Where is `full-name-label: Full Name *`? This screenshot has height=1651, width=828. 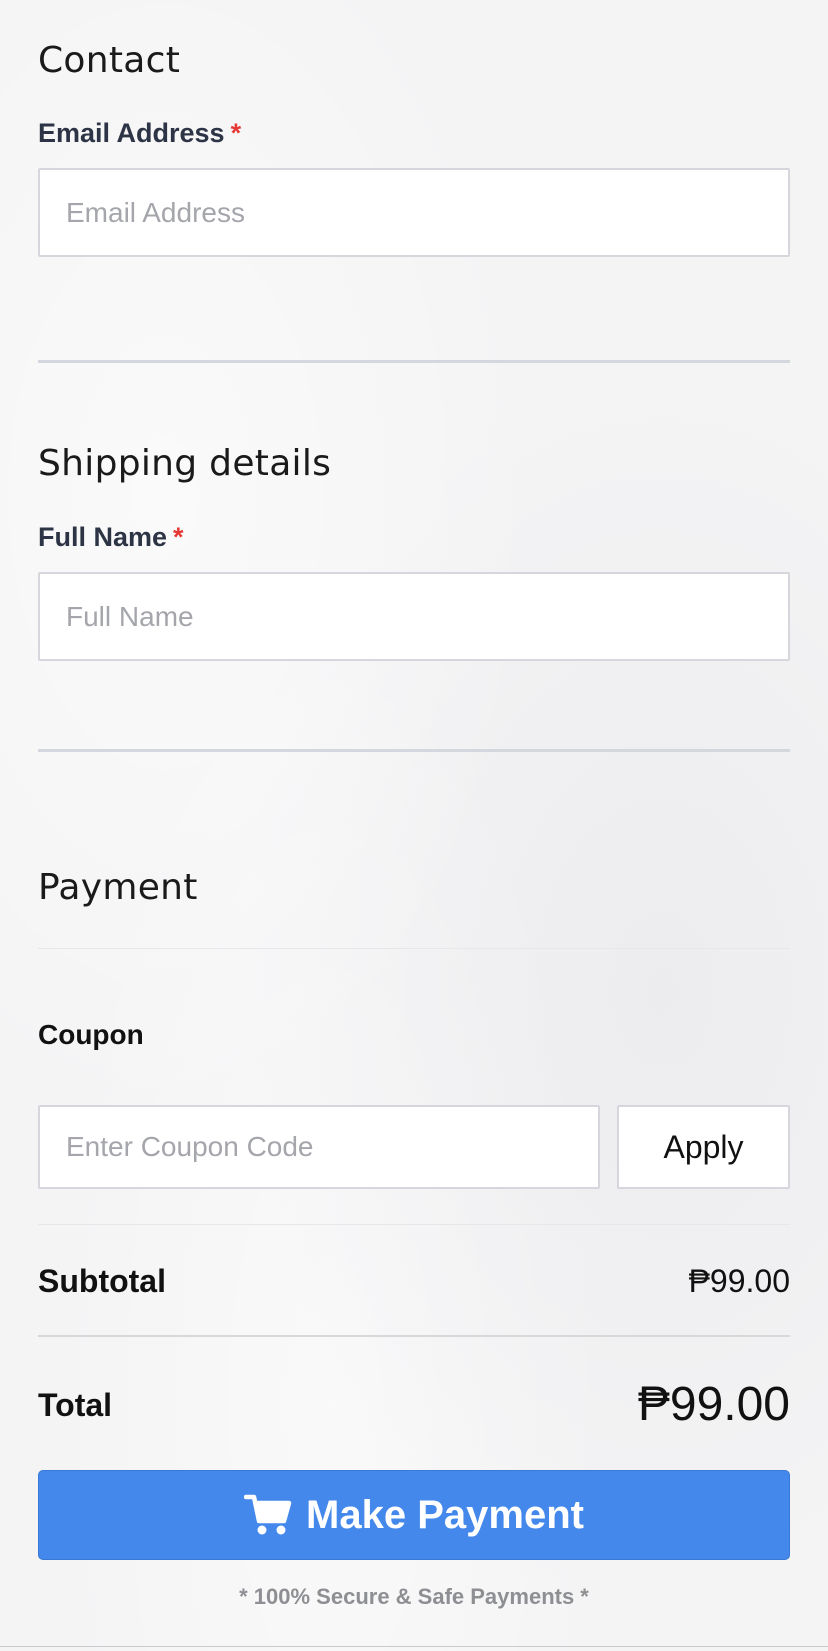
full-name-label: Full Name * is located at coordinates (111, 537).